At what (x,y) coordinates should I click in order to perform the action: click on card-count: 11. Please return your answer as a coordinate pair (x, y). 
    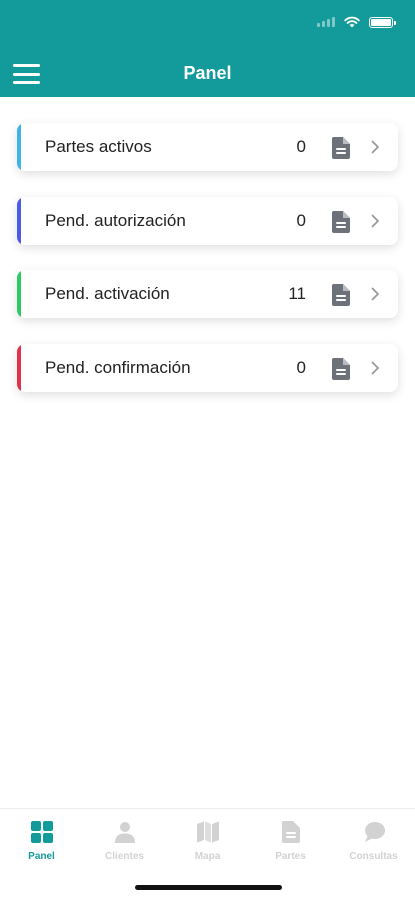
    Looking at the image, I should click on (297, 293).